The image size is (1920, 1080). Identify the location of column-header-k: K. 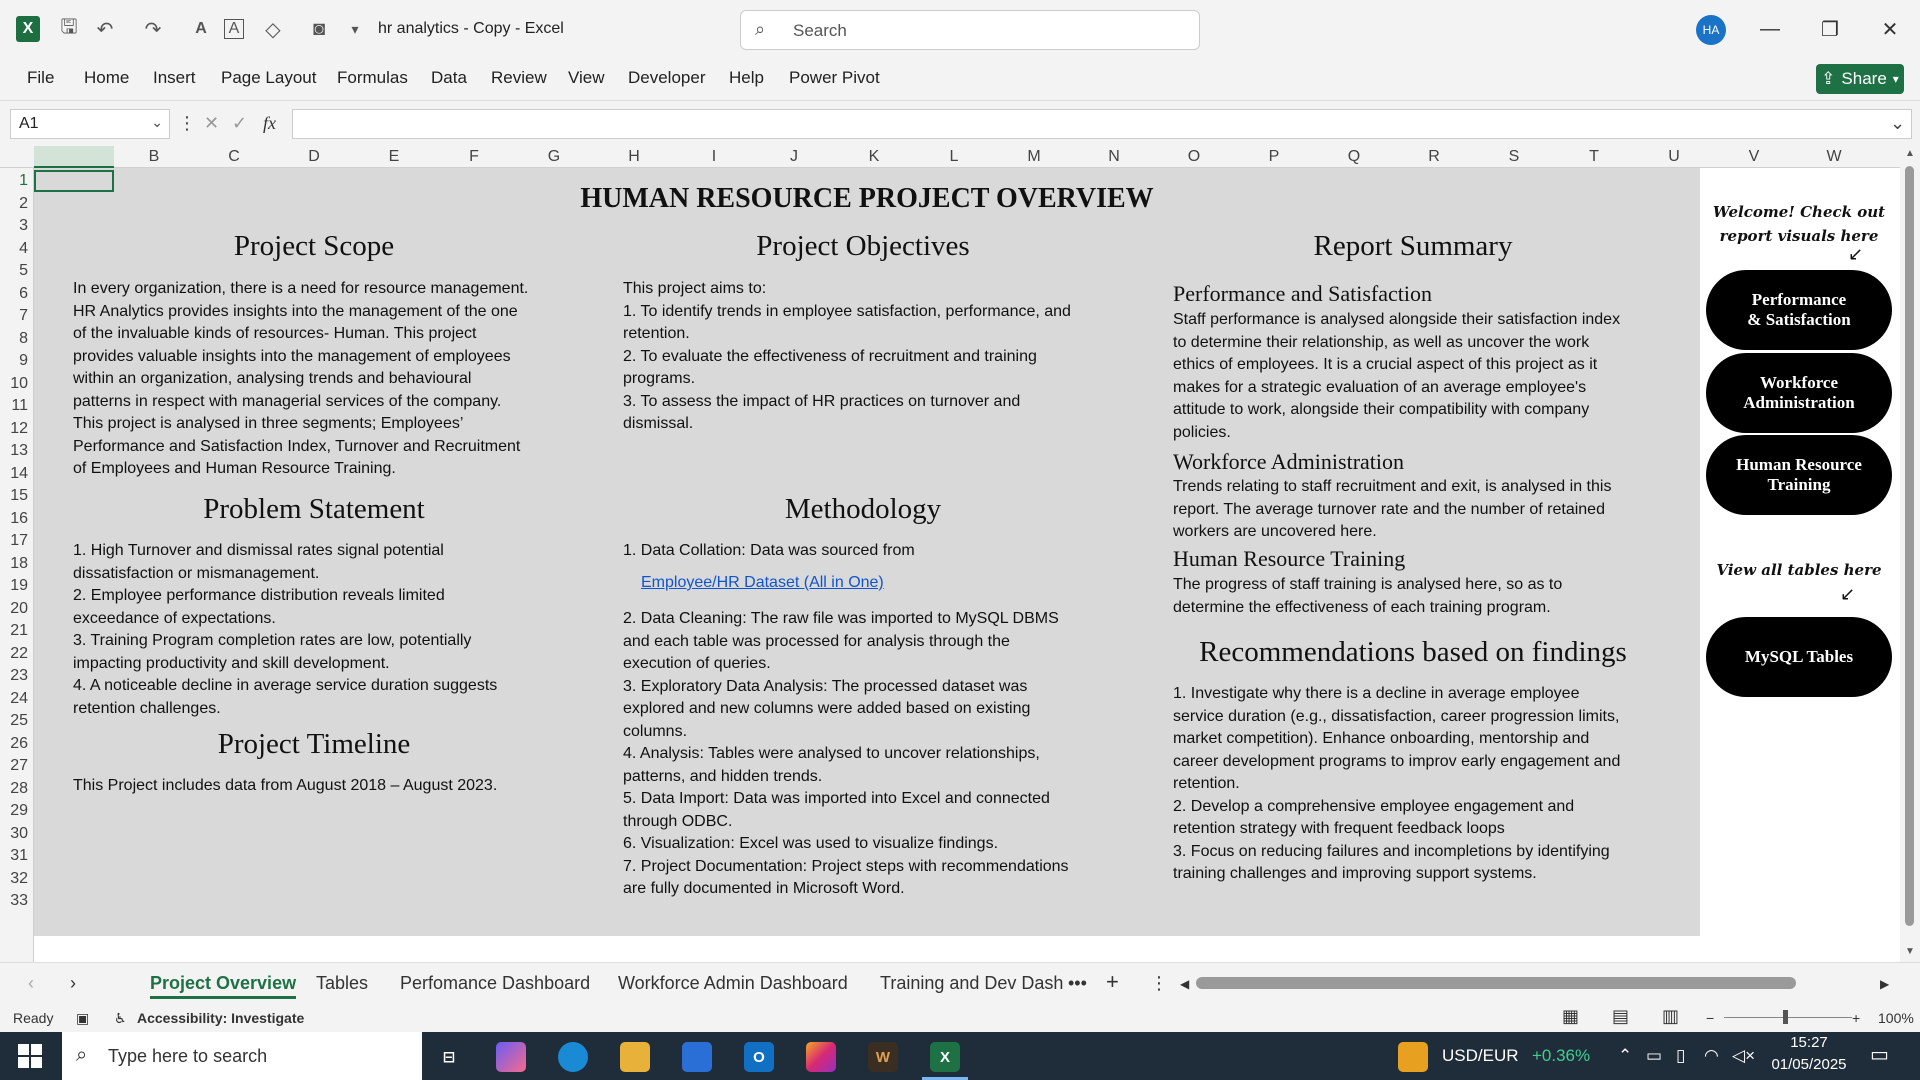
(874, 157).